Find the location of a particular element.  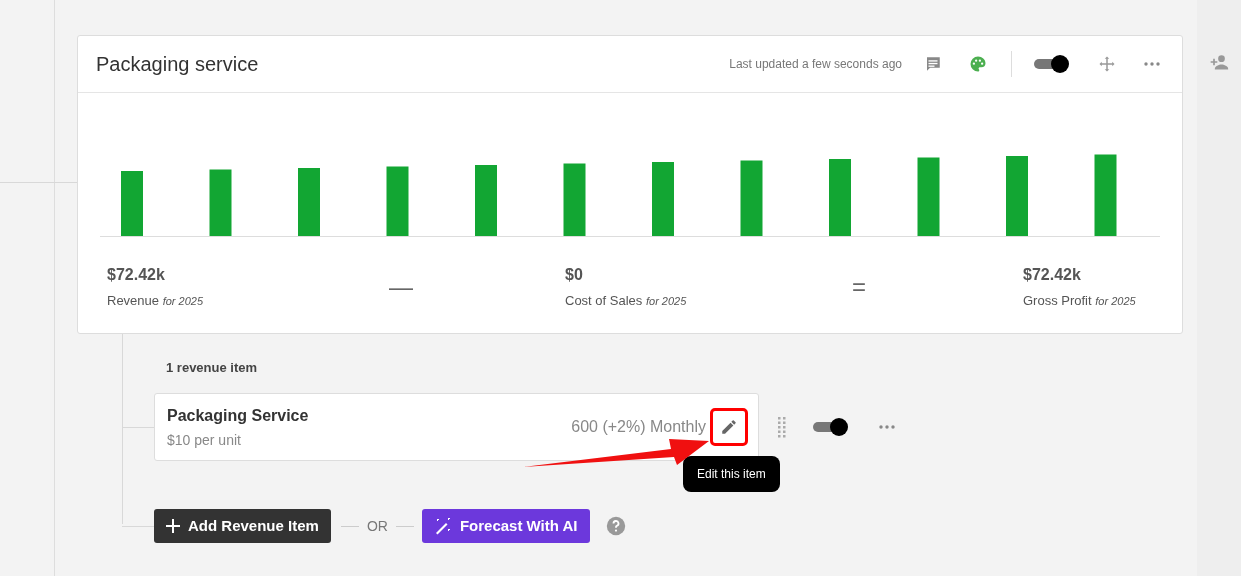

edit-button is located at coordinates (729, 427).